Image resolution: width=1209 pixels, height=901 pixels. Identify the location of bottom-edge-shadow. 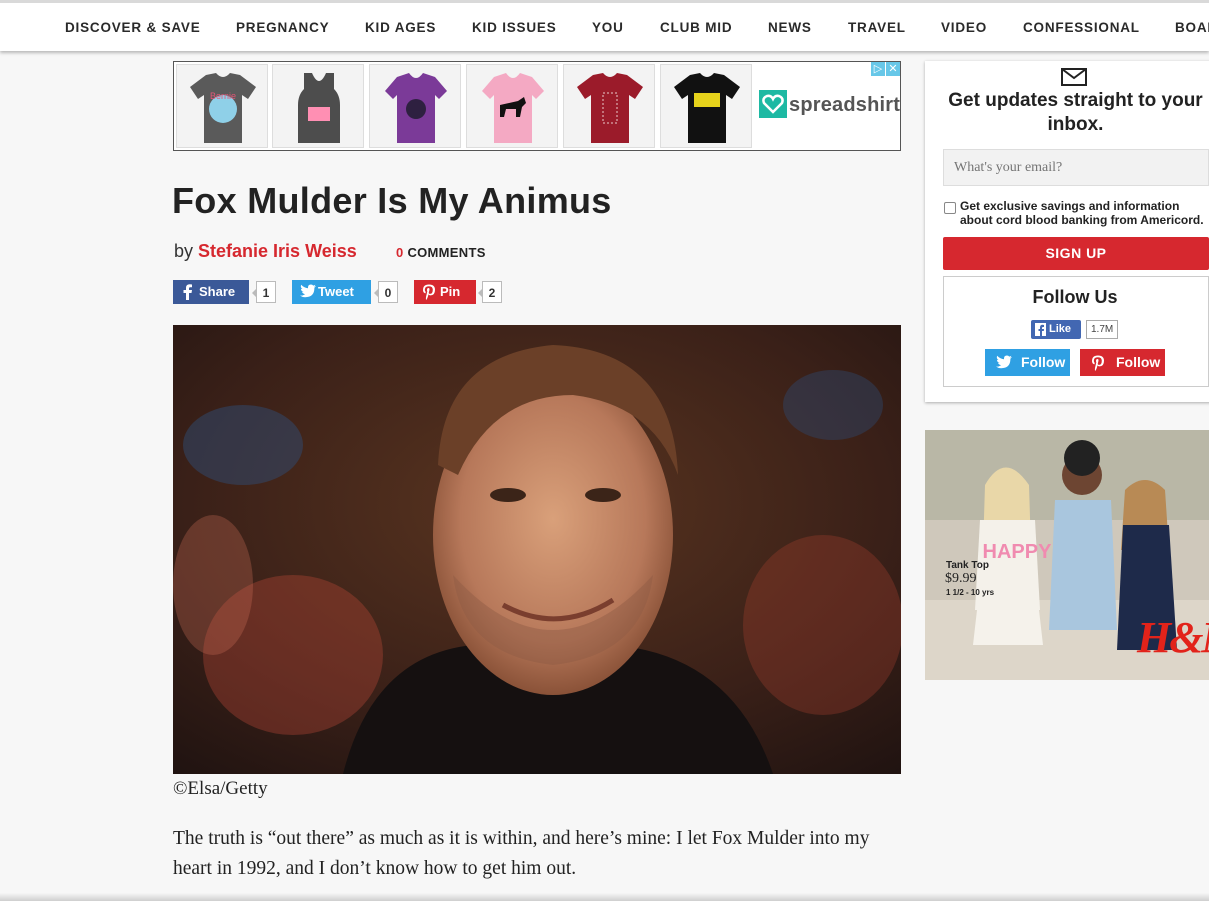
(604, 897).